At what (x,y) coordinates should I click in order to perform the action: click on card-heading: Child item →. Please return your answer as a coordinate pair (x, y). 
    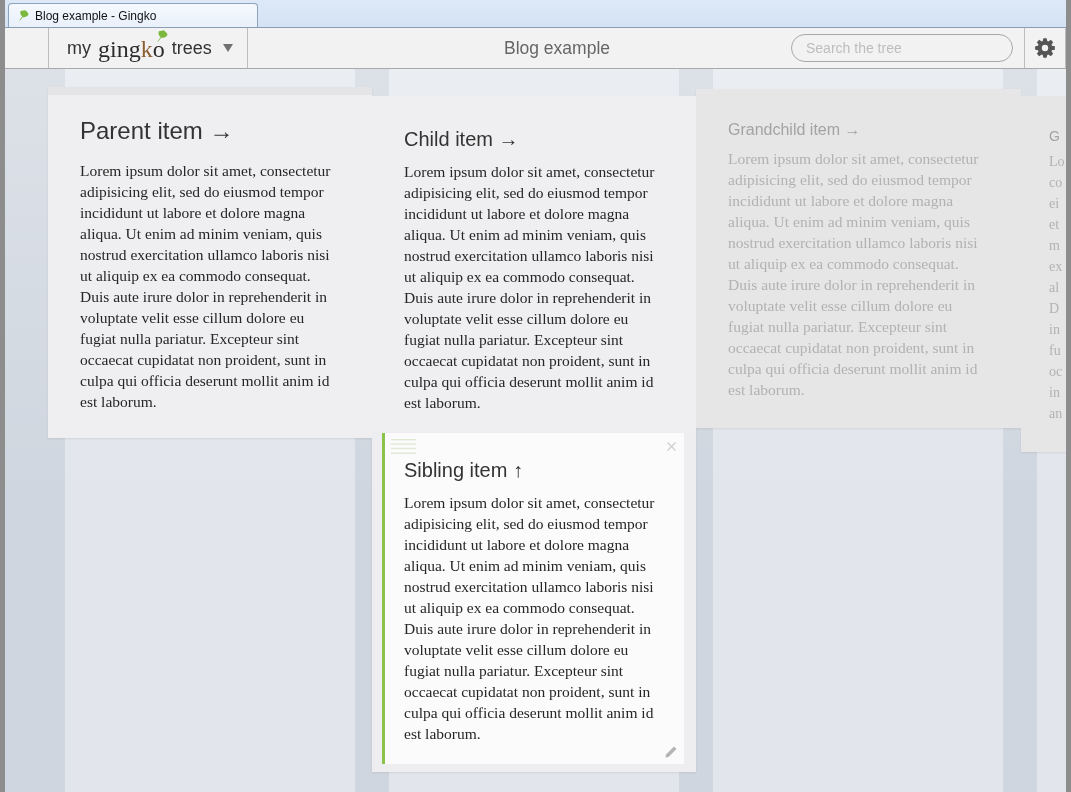
    Looking at the image, I should click on (462, 139).